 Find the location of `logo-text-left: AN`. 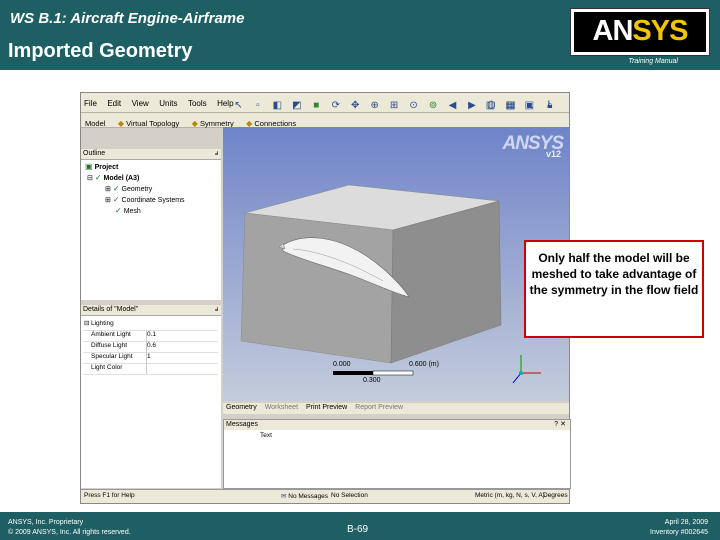

logo-text-left: AN is located at coordinates (613, 31).